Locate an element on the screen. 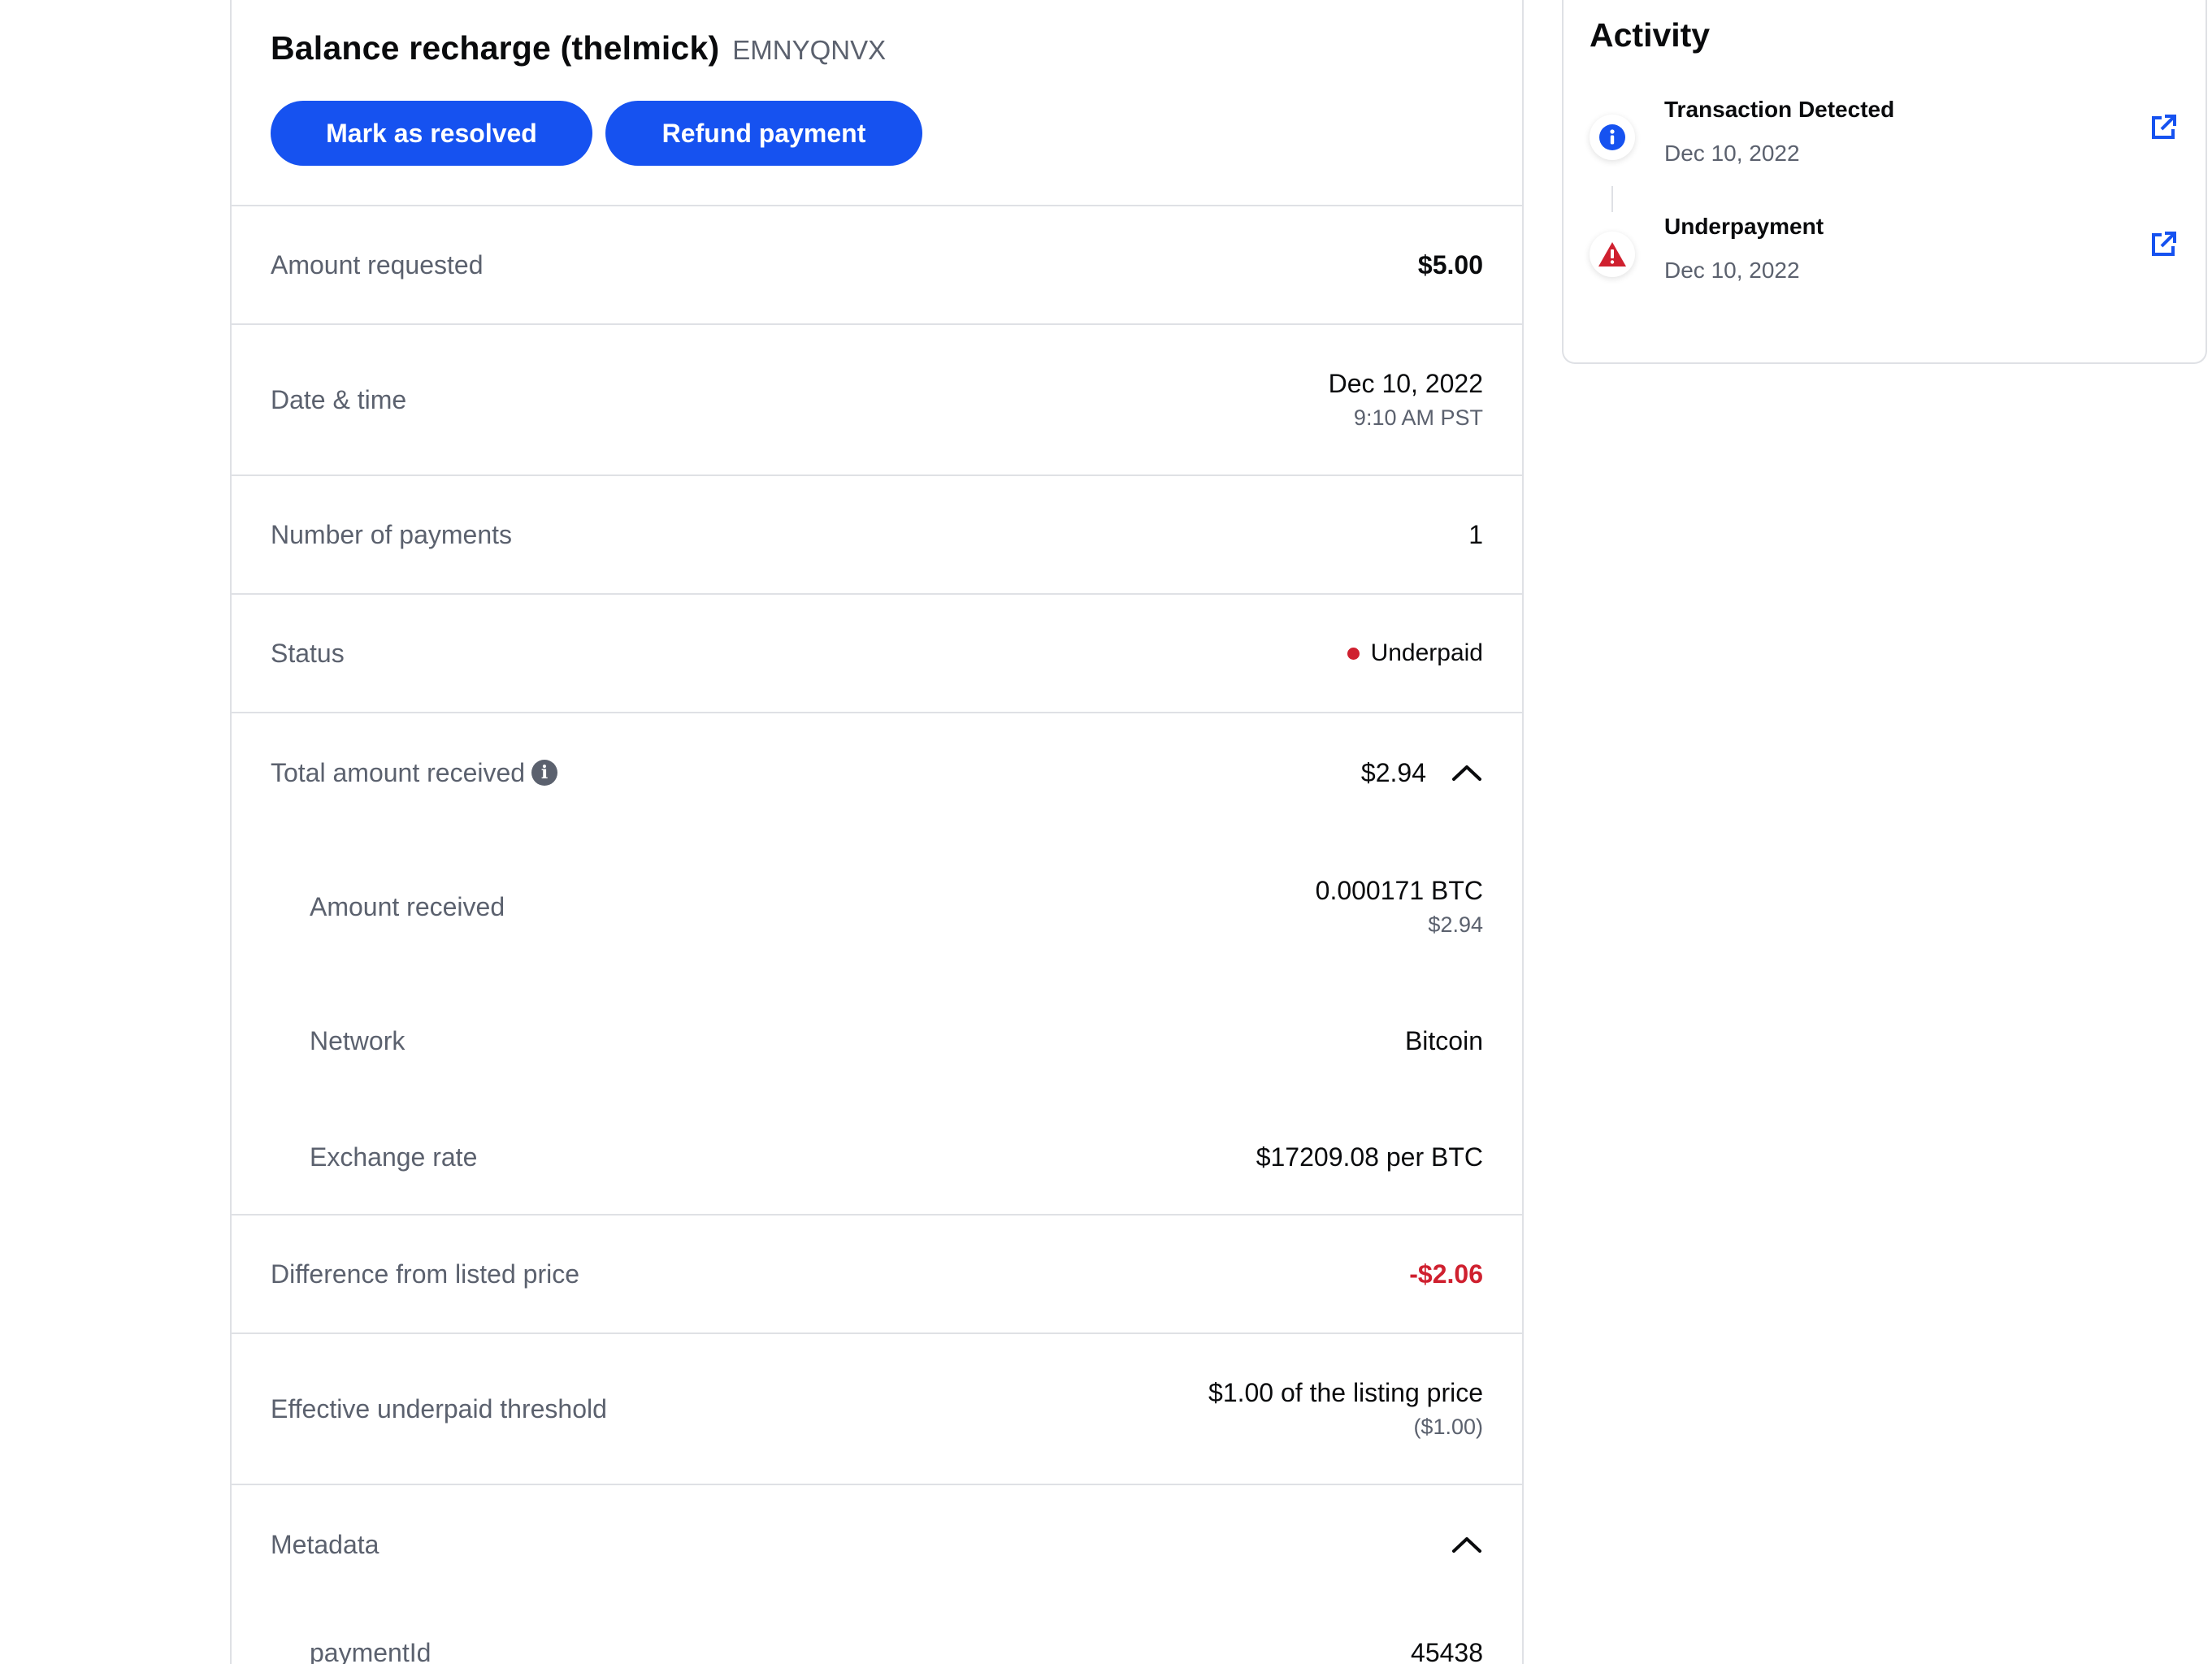 The height and width of the screenshot is (1664, 2212). amount-requested-label: Amount requested is located at coordinates (378, 264).